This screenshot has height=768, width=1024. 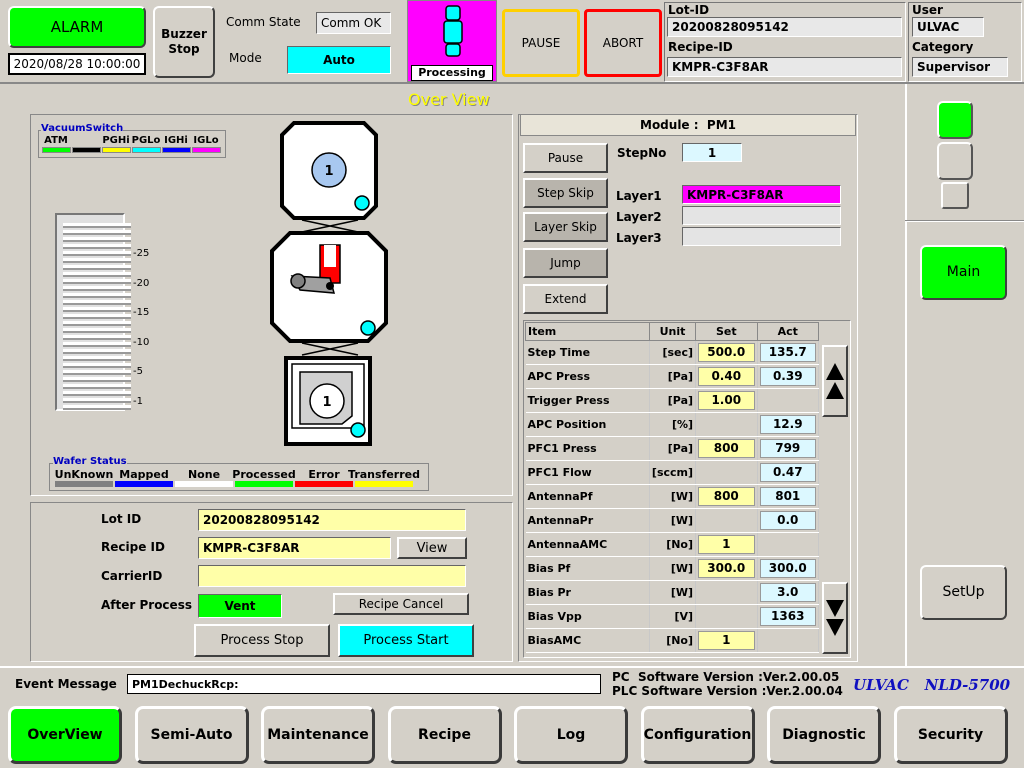 I want to click on process-start-button: Process Start, so click(x=406, y=640).